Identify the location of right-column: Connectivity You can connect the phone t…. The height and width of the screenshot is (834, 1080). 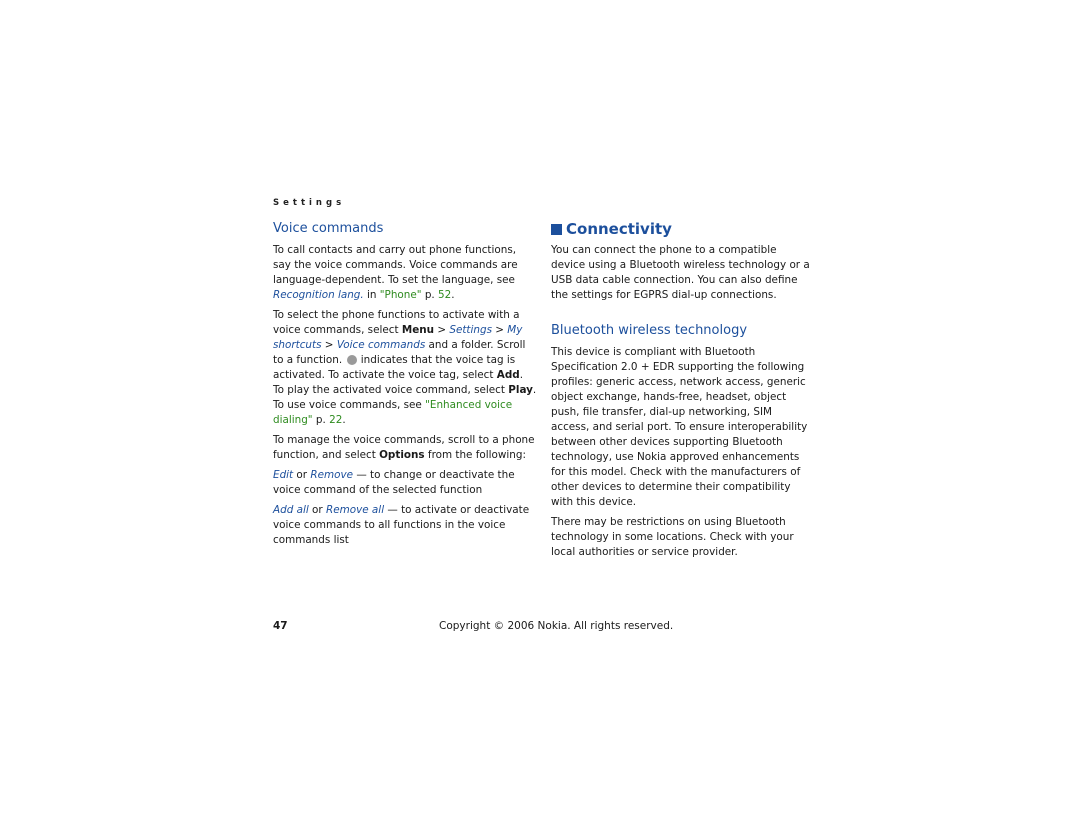
(681, 392).